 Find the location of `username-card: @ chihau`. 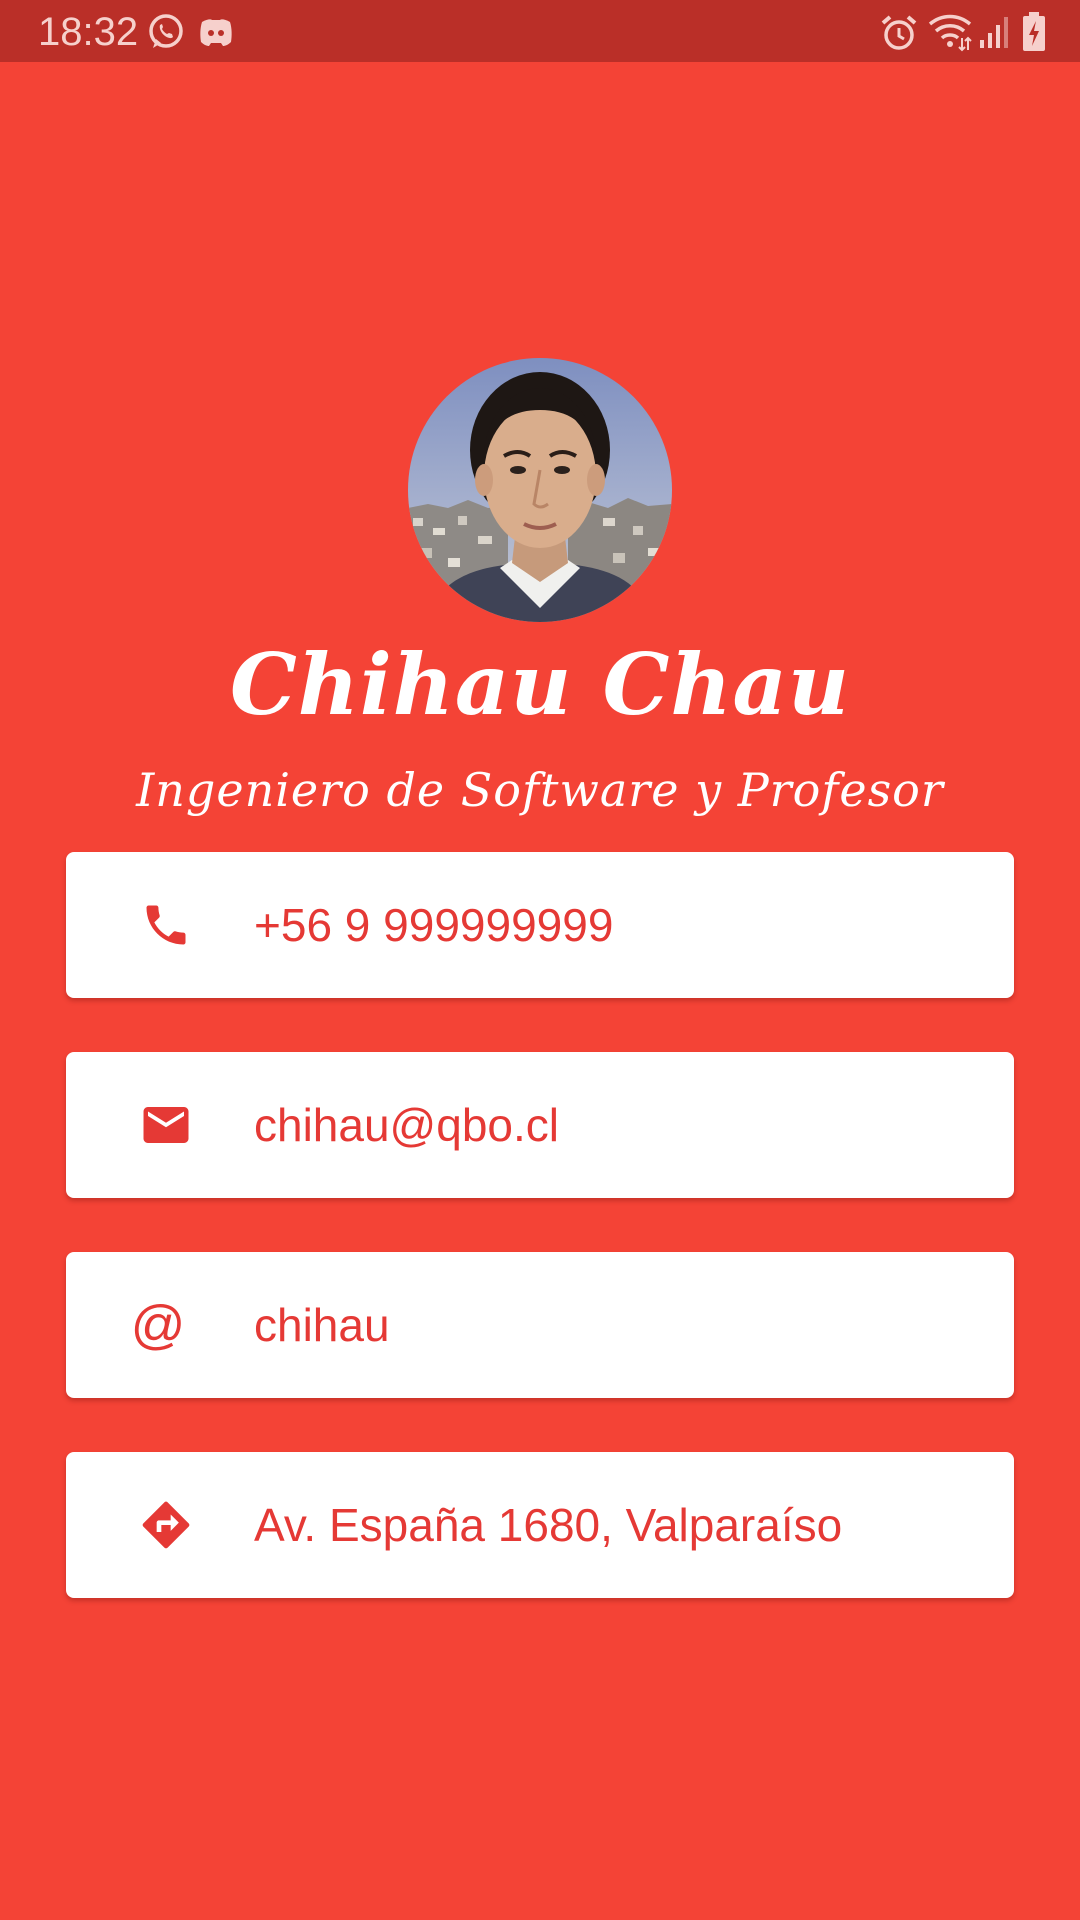

username-card: @ chihau is located at coordinates (540, 1325).